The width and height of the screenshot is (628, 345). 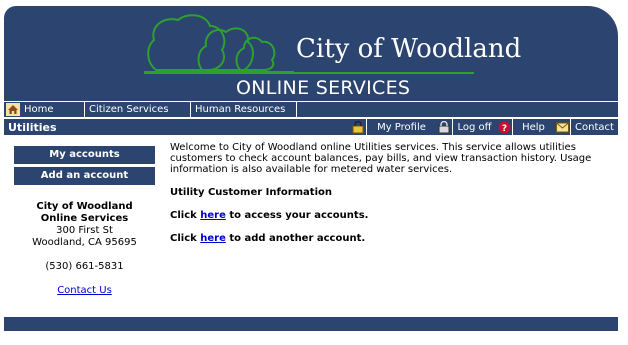 I want to click on help-label: Help, so click(x=533, y=127).